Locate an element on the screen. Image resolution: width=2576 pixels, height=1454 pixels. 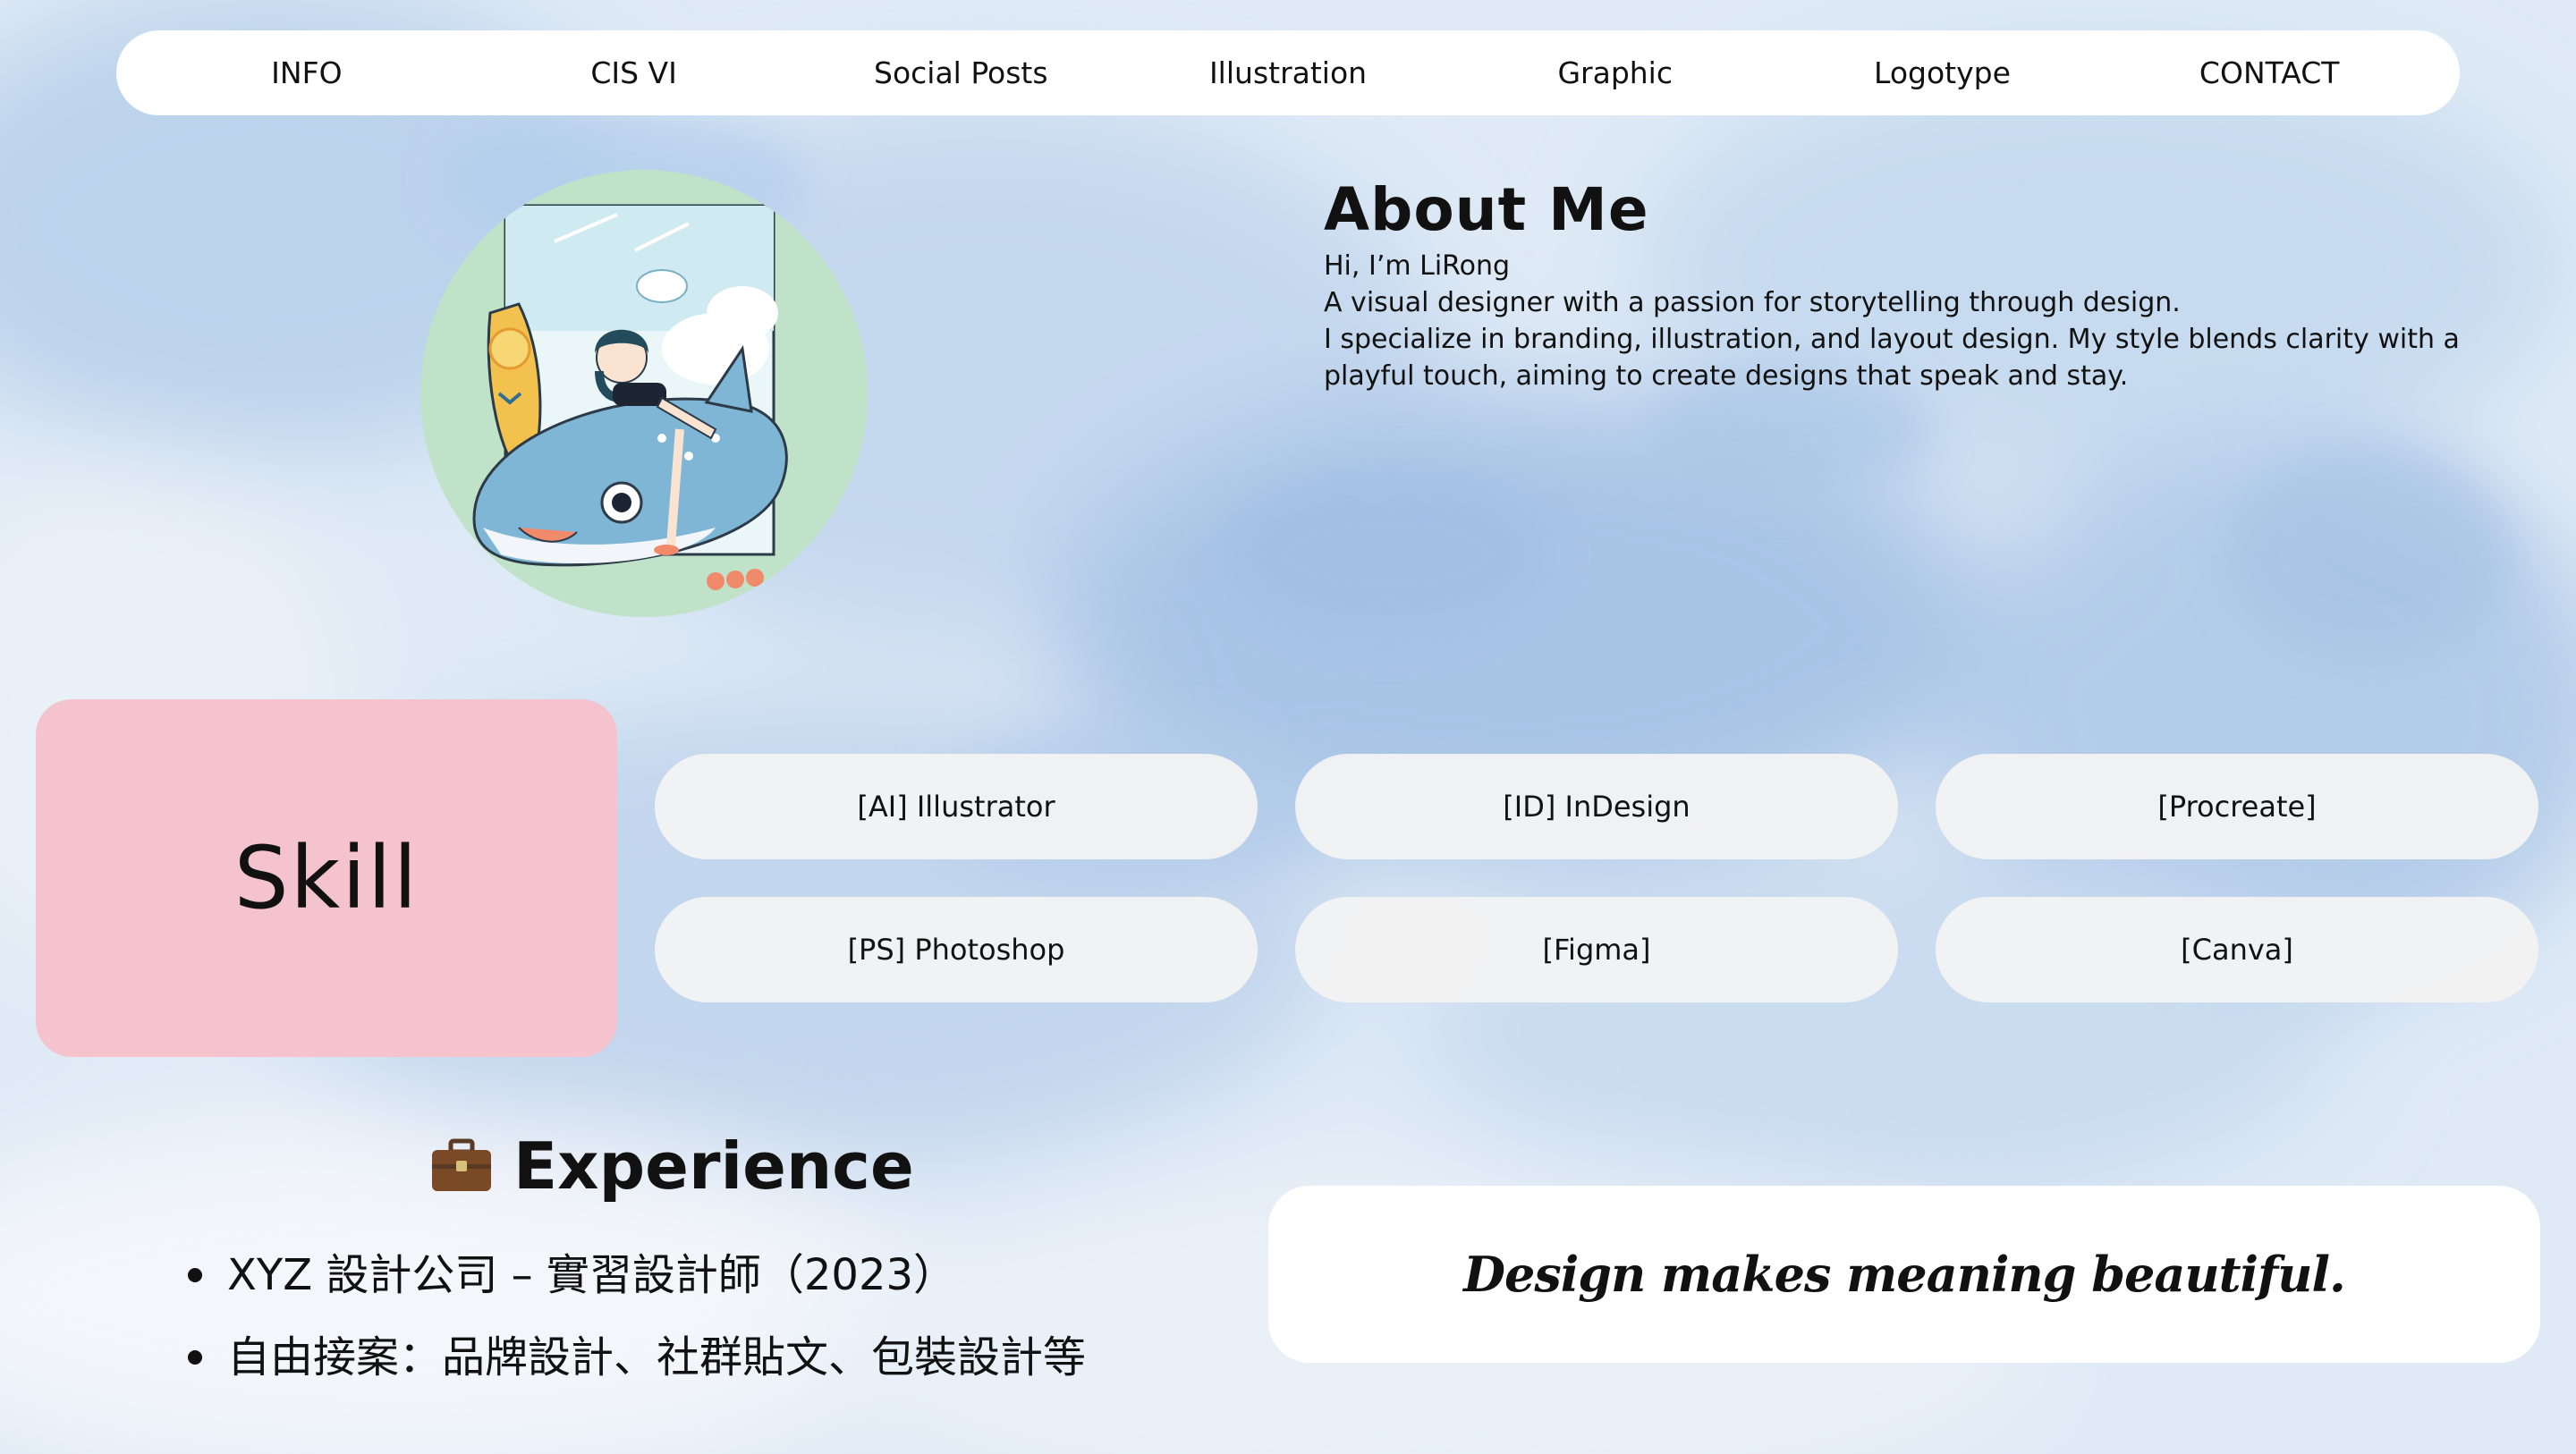
nav-item-contact: CONTACT is located at coordinates (2269, 72).